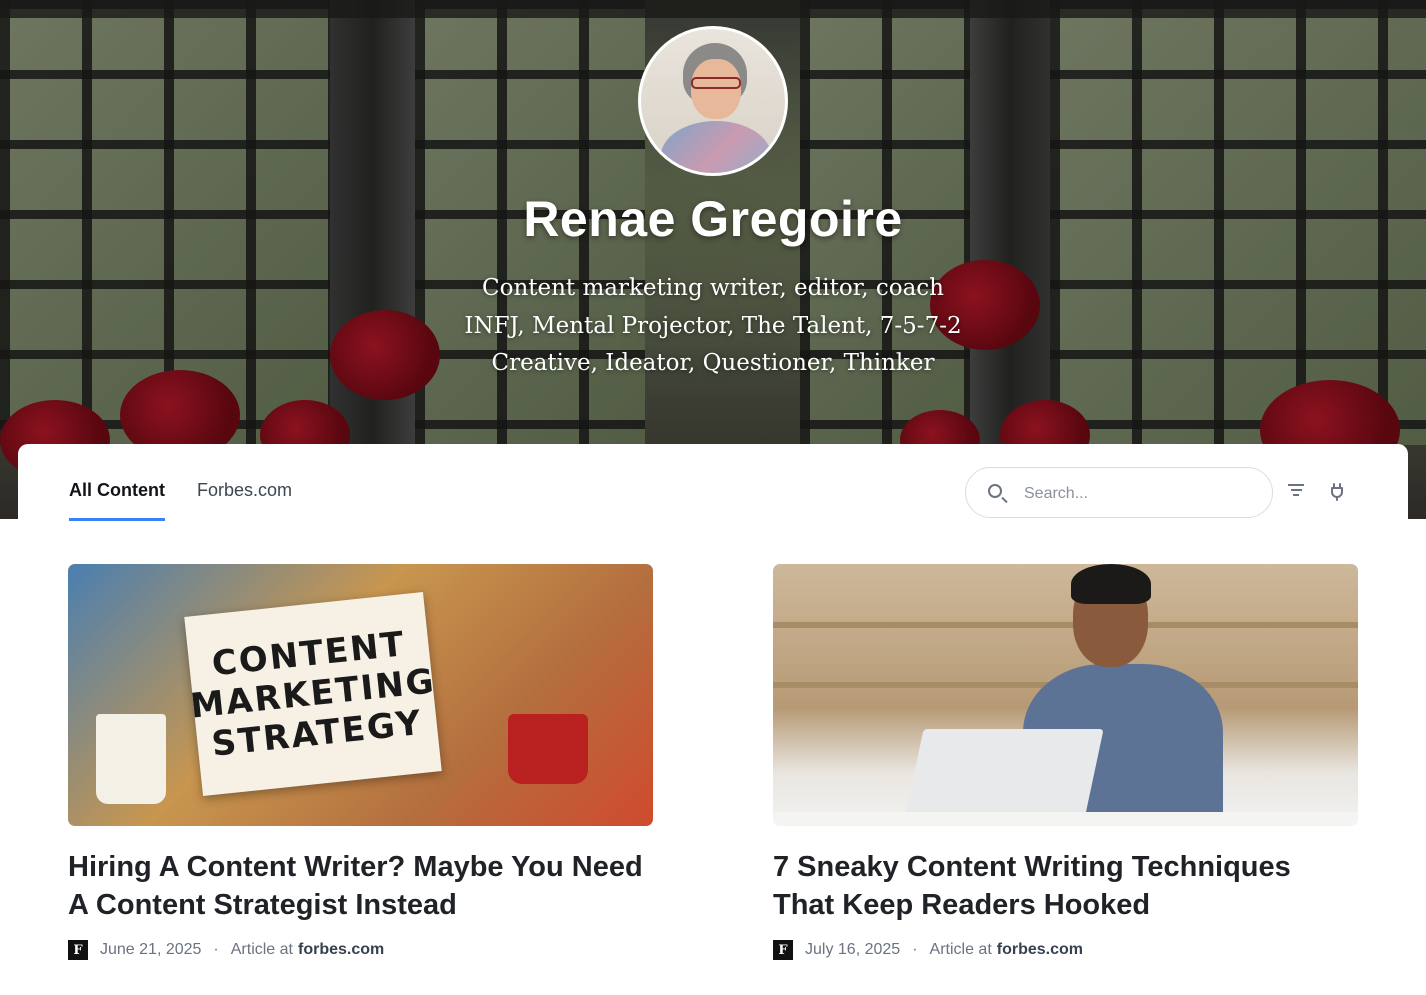 The width and height of the screenshot is (1426, 995). I want to click on person-hair, so click(1111, 584).